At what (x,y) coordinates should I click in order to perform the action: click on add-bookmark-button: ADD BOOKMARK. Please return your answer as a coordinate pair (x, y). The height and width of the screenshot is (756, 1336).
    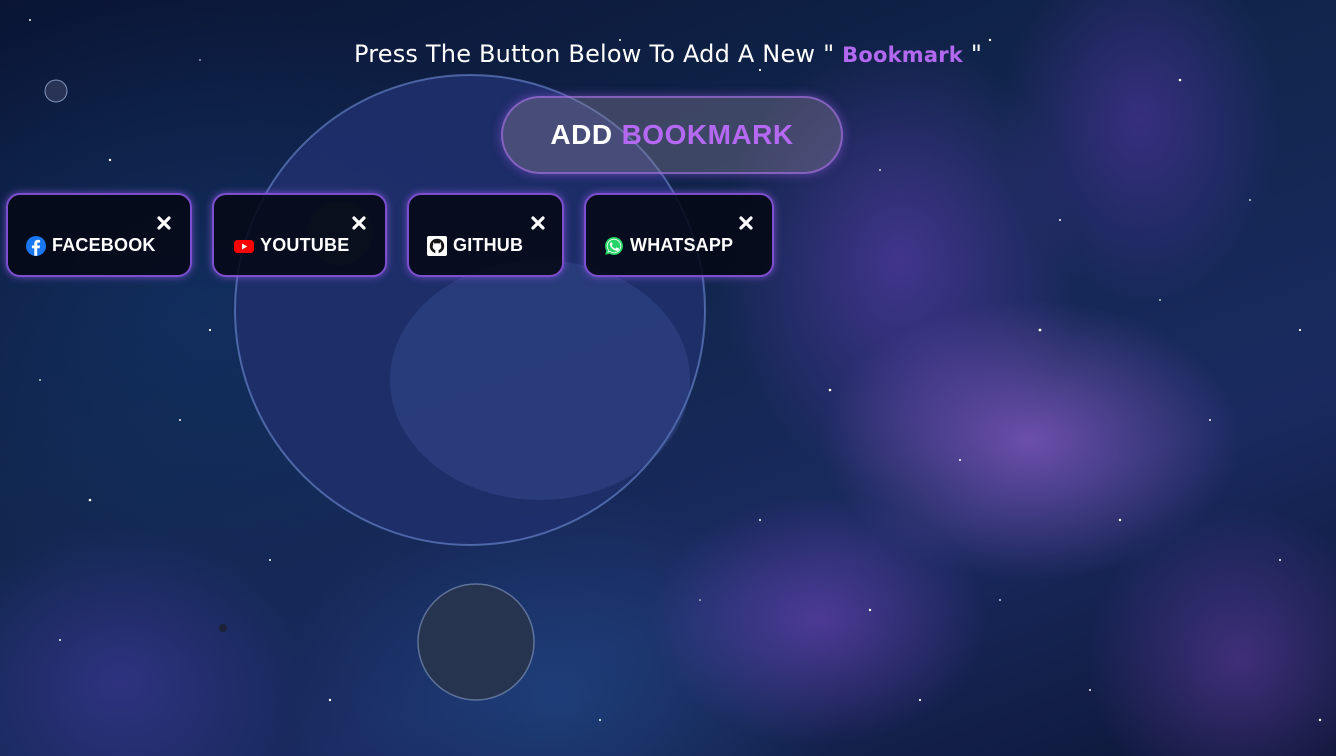
    Looking at the image, I should click on (672, 135).